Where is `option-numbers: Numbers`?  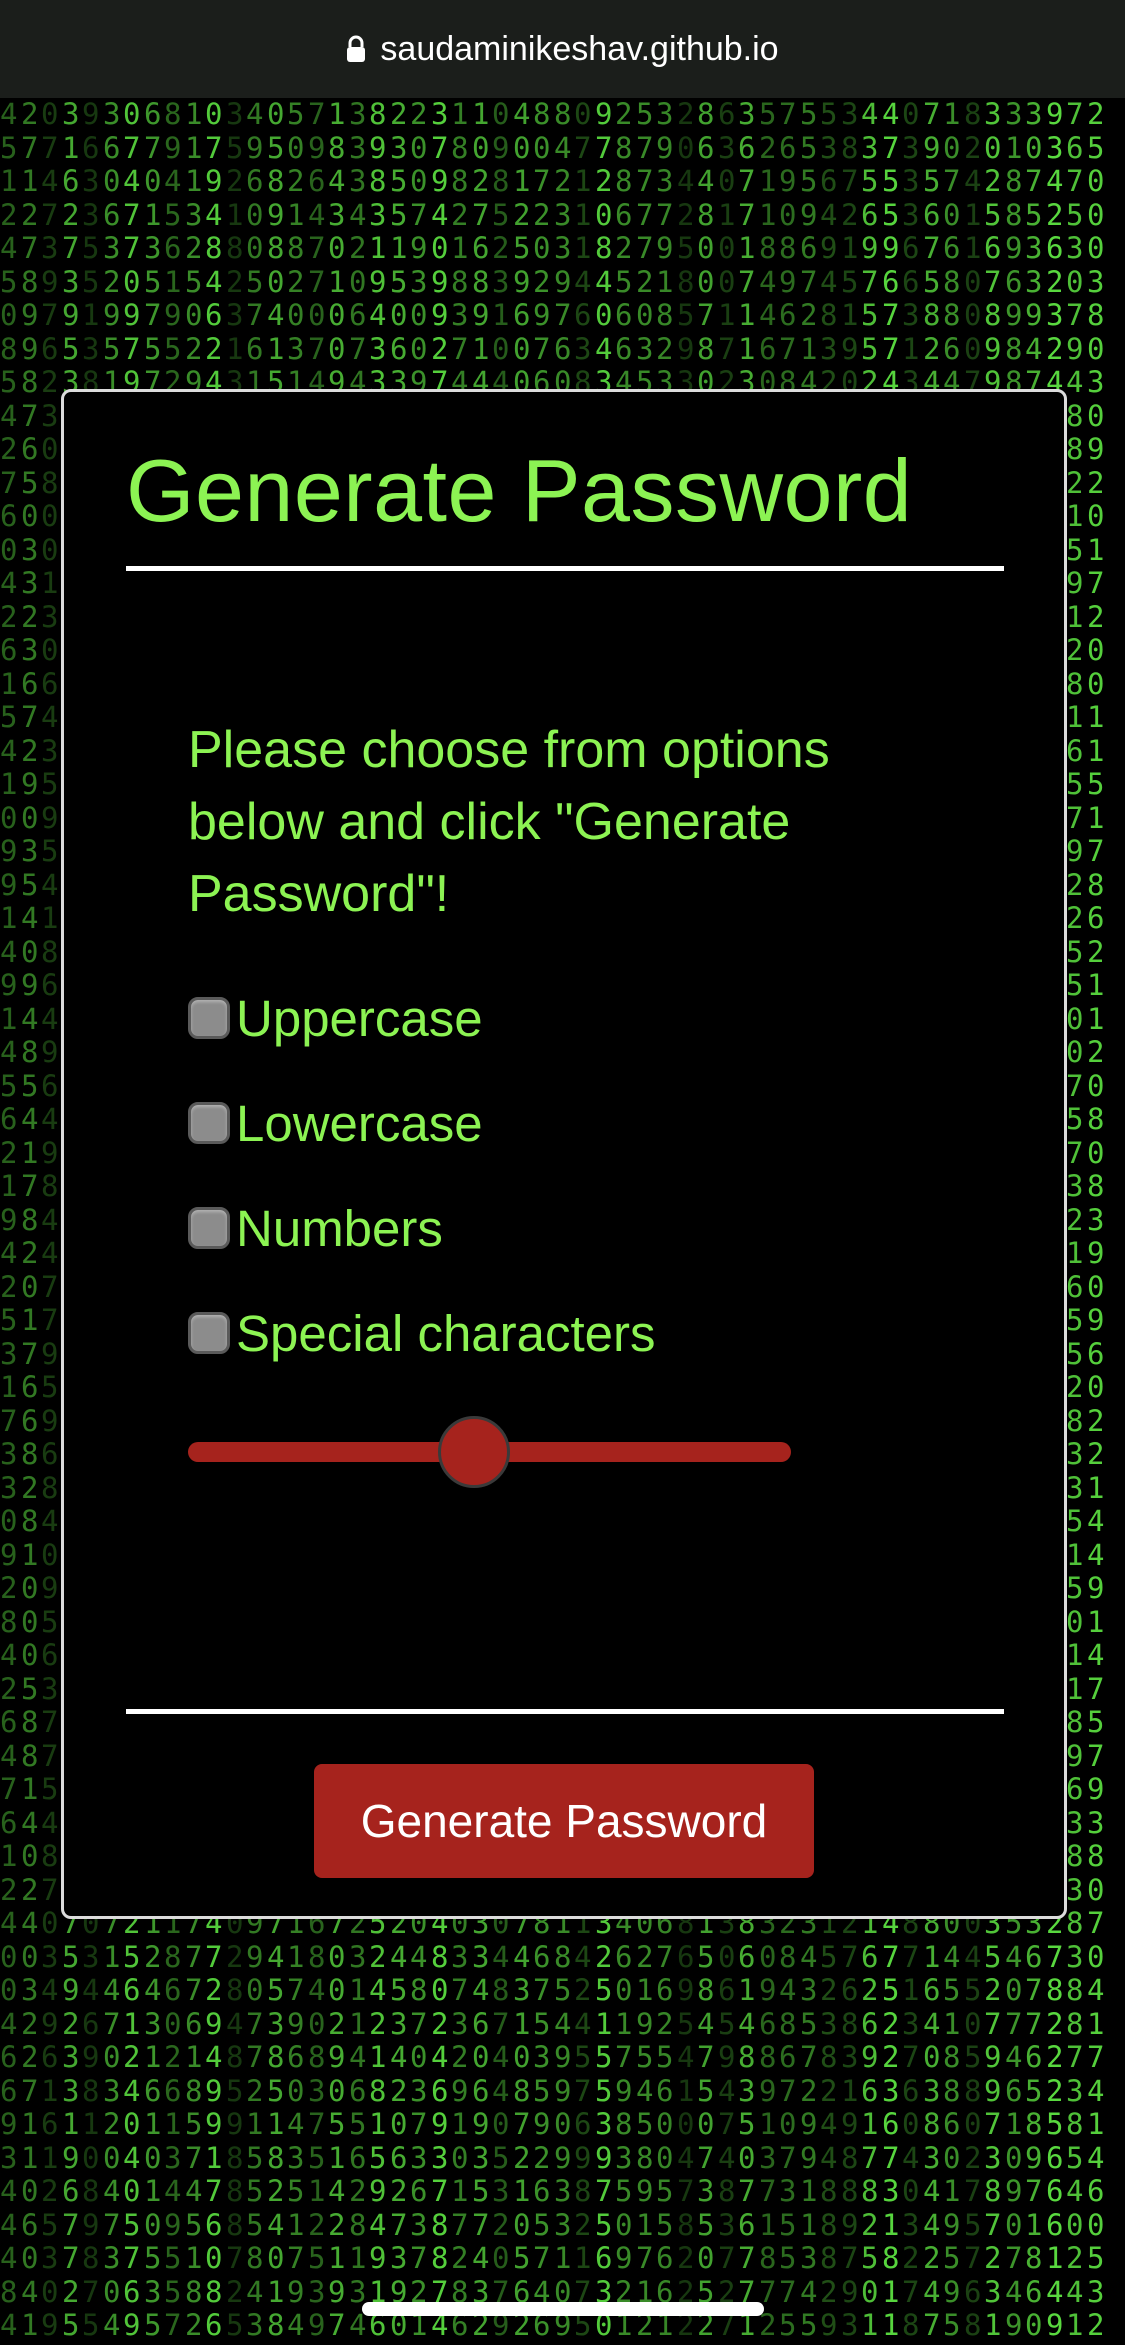
option-numbers: Numbers is located at coordinates (315, 1228).